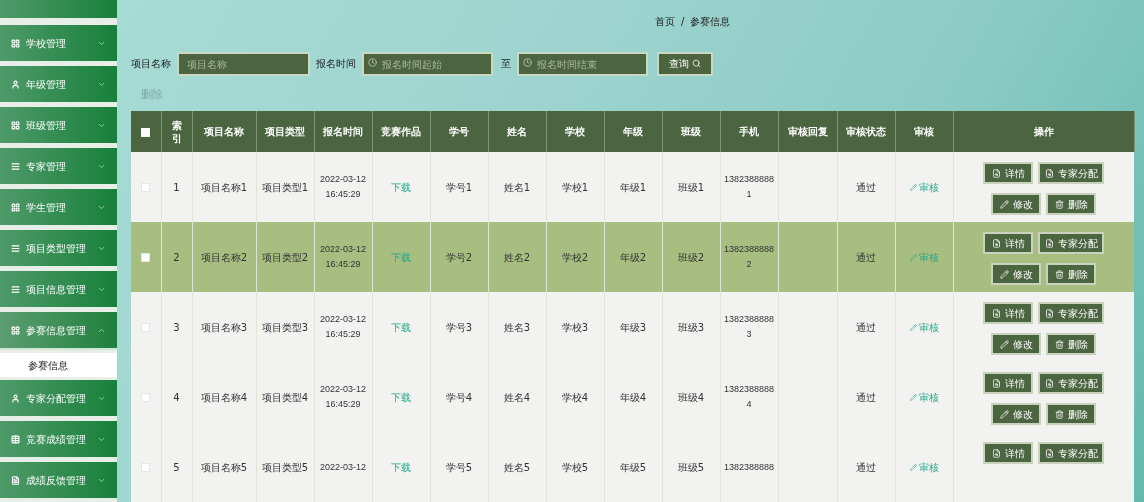  I want to click on breadcrumb-current: 参赛信息, so click(710, 22).